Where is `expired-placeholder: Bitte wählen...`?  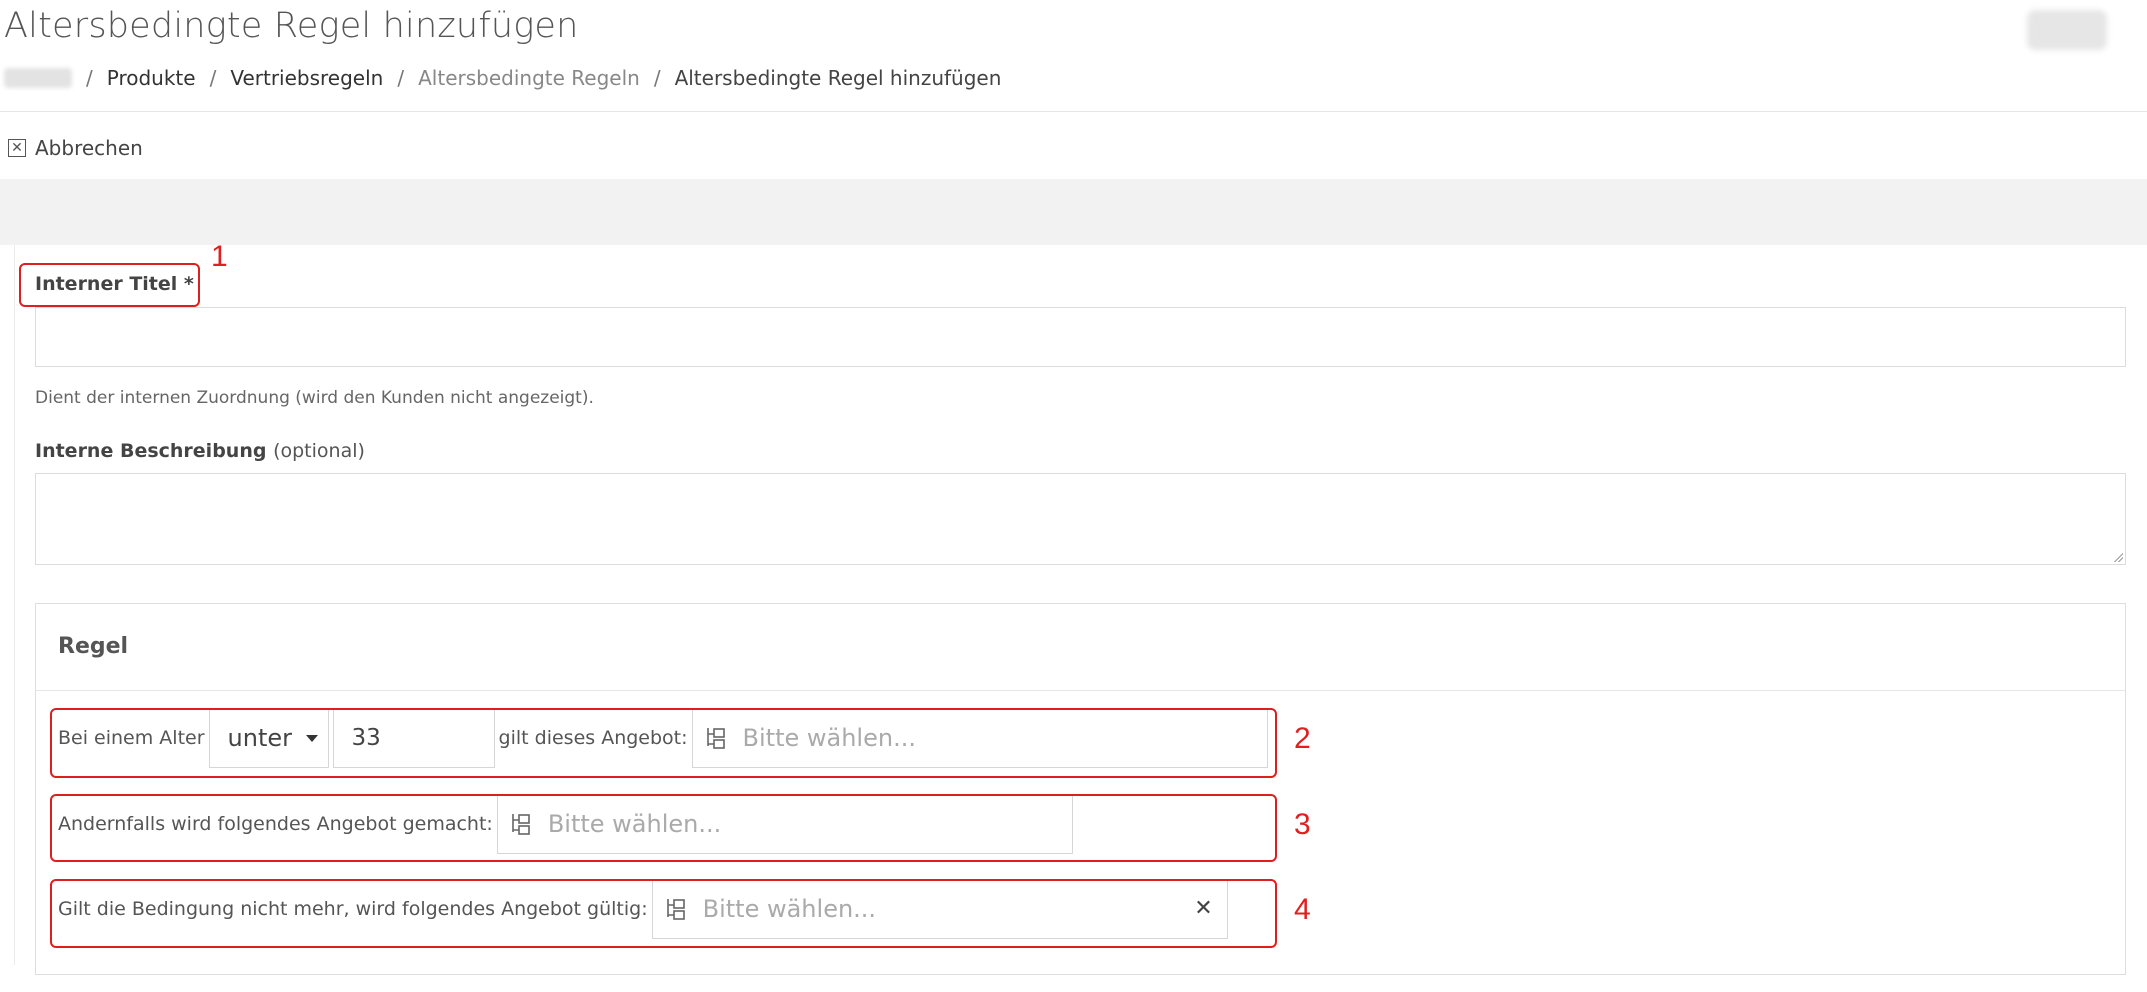
expired-placeholder: Bitte wählen... is located at coordinates (789, 909).